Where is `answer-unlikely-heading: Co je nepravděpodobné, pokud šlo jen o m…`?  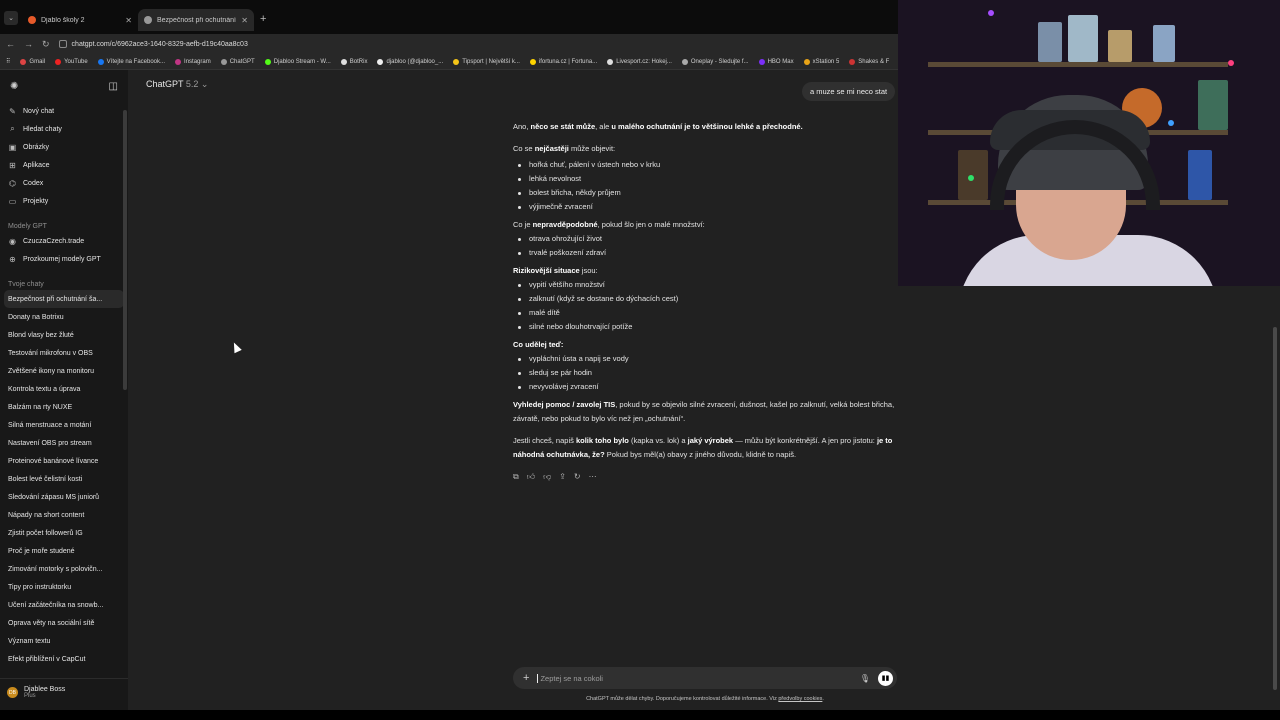 answer-unlikely-heading: Co je nepravděpodobné, pokud šlo jen o m… is located at coordinates (609, 224).